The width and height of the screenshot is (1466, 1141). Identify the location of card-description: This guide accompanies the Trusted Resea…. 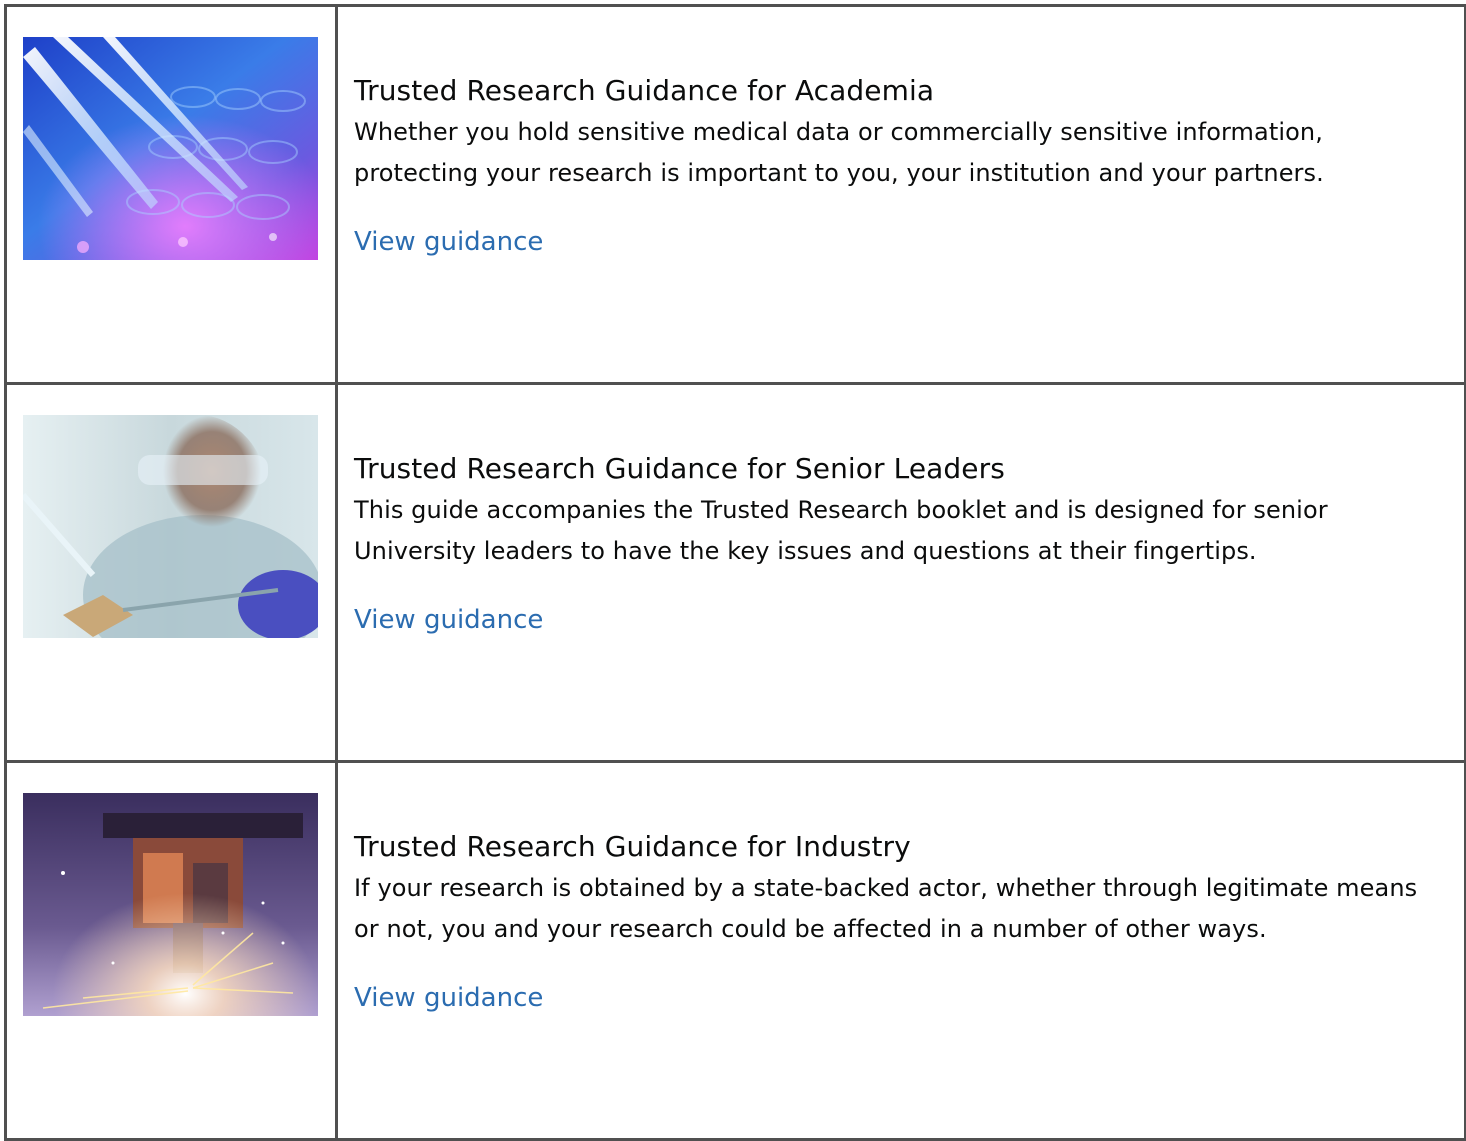
(841, 530).